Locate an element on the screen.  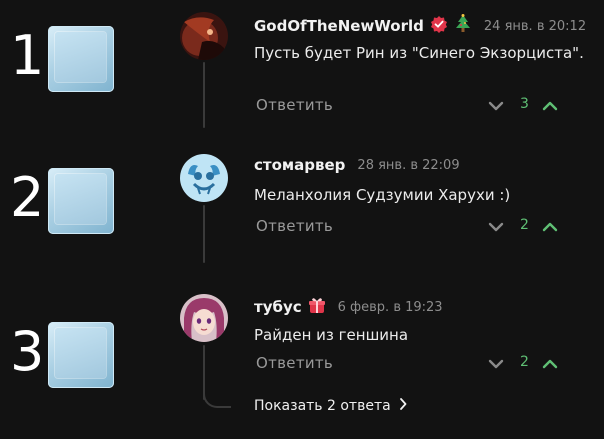
rank-number: 3 is located at coordinates (27, 351).